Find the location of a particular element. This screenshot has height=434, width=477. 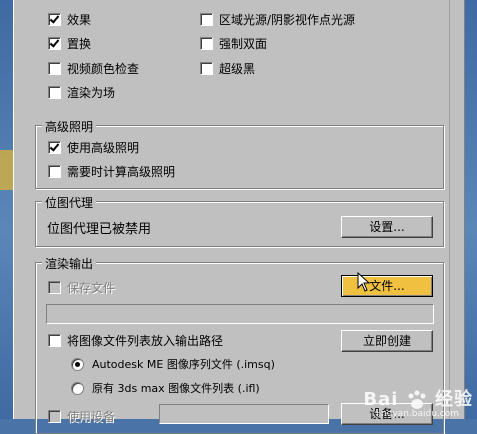

video-color-check-option: 视频颜色检查 is located at coordinates (93, 68).